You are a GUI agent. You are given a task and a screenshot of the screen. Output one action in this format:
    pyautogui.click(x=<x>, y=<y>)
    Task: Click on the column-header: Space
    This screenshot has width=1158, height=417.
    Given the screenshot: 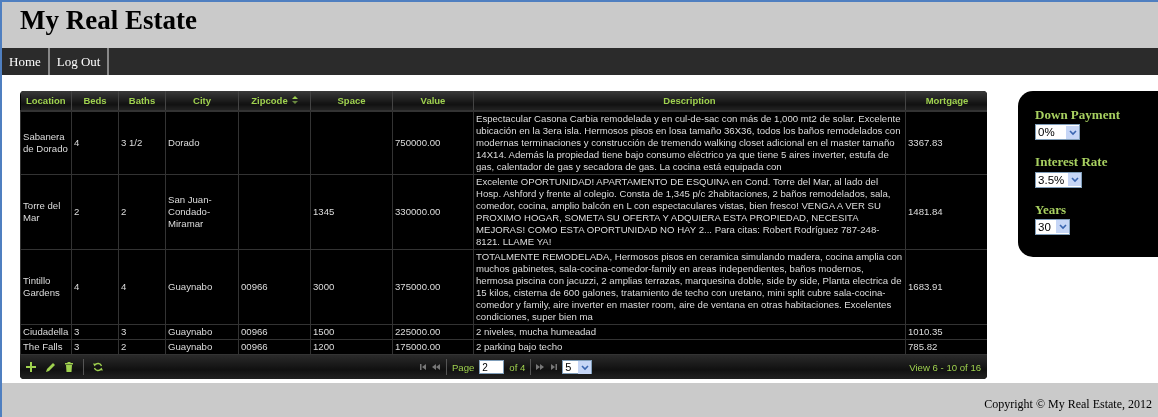 What is the action you would take?
    pyautogui.click(x=351, y=101)
    